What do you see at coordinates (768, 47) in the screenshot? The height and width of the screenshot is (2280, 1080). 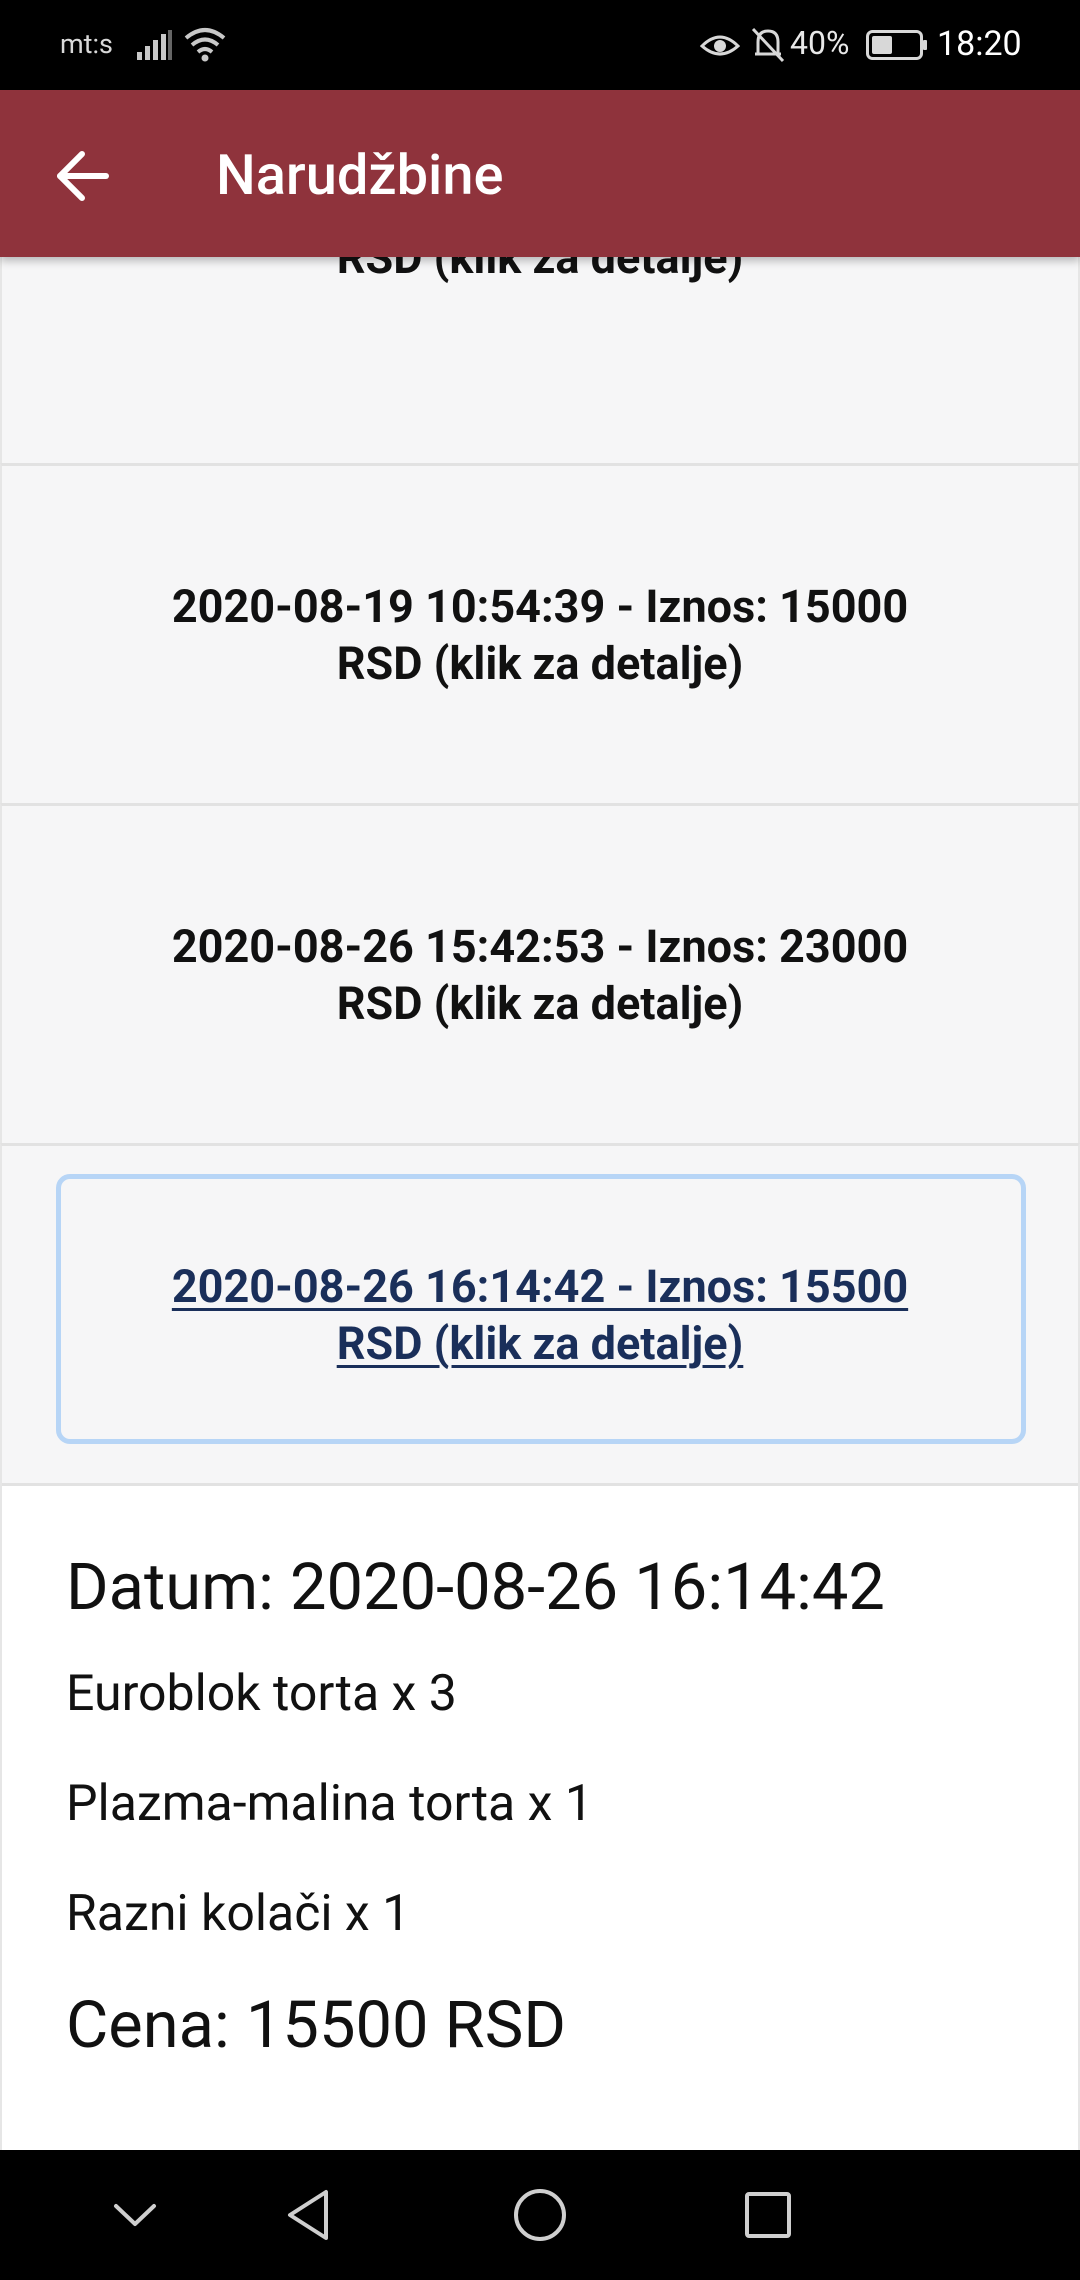 I see `bell-muted-icon` at bounding box center [768, 47].